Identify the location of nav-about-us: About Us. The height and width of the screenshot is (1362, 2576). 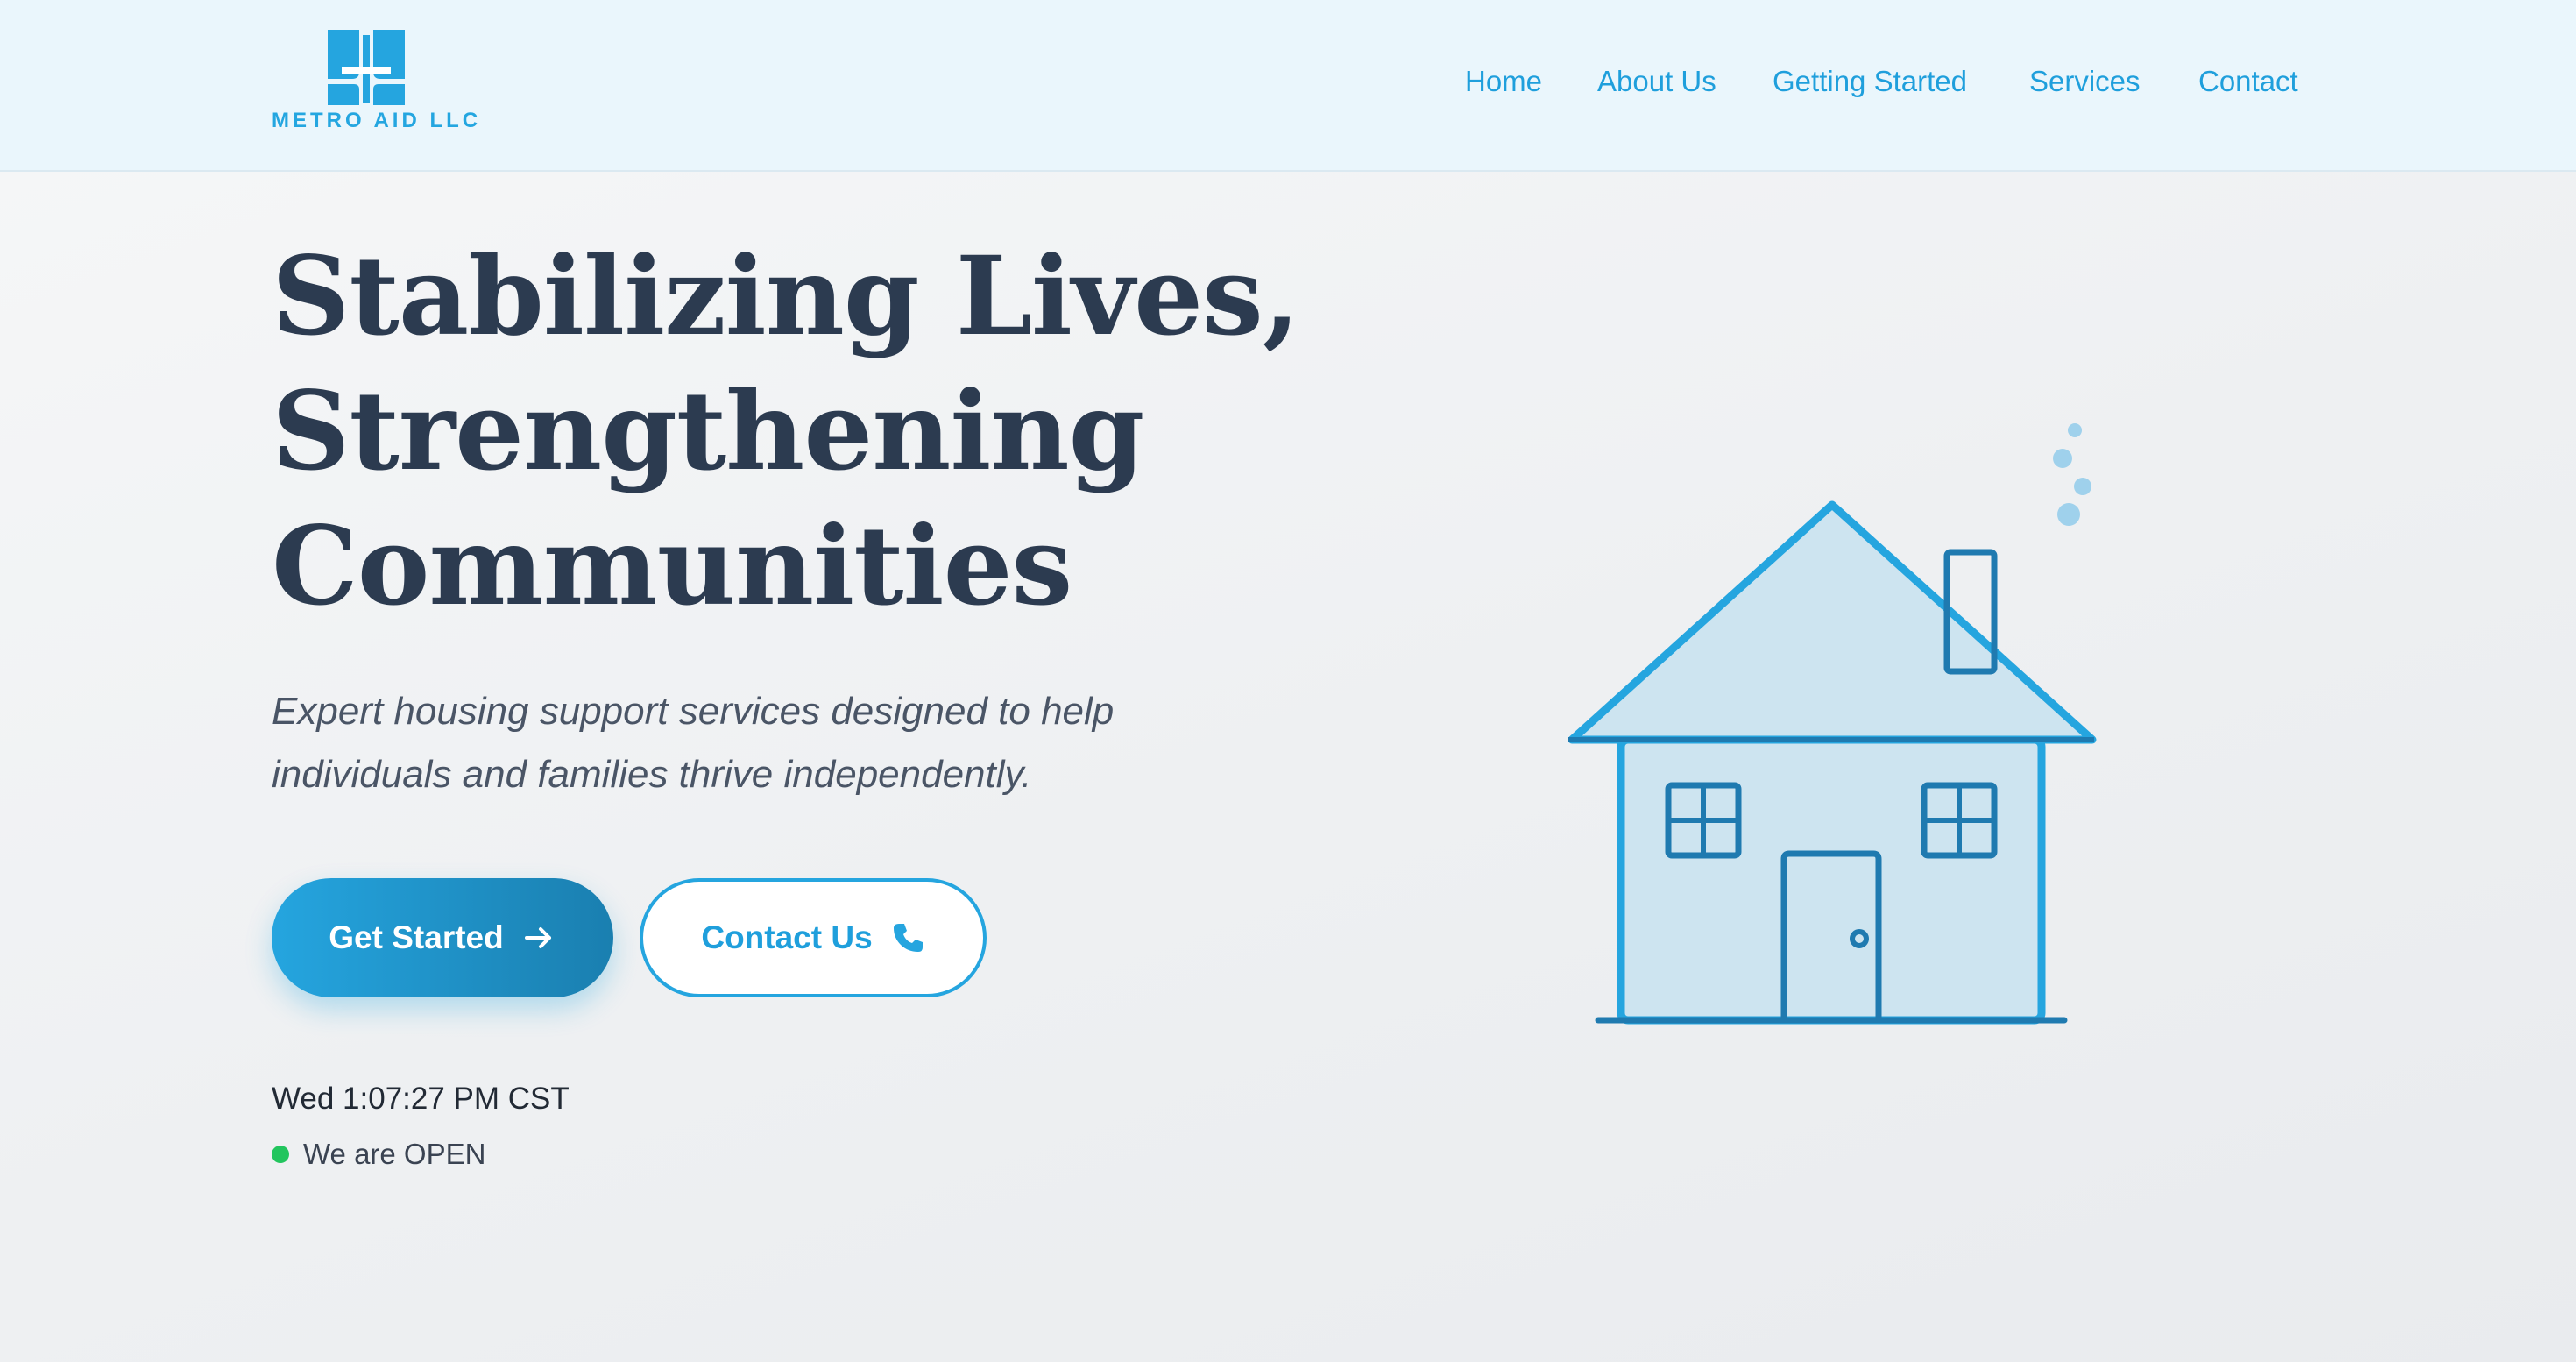
(1656, 81).